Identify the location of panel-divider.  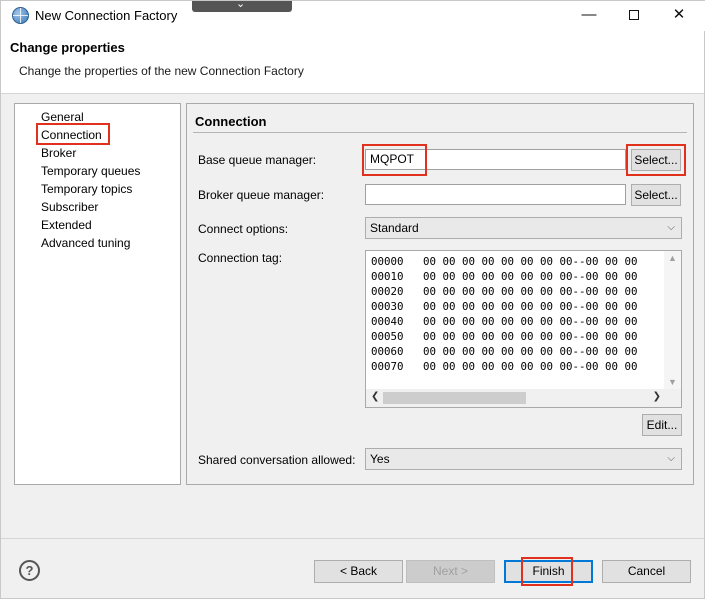
(440, 132).